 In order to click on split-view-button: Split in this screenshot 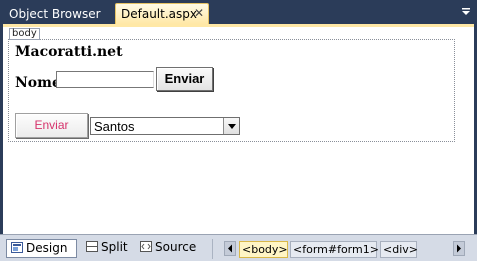, I will do `click(107, 248)`.